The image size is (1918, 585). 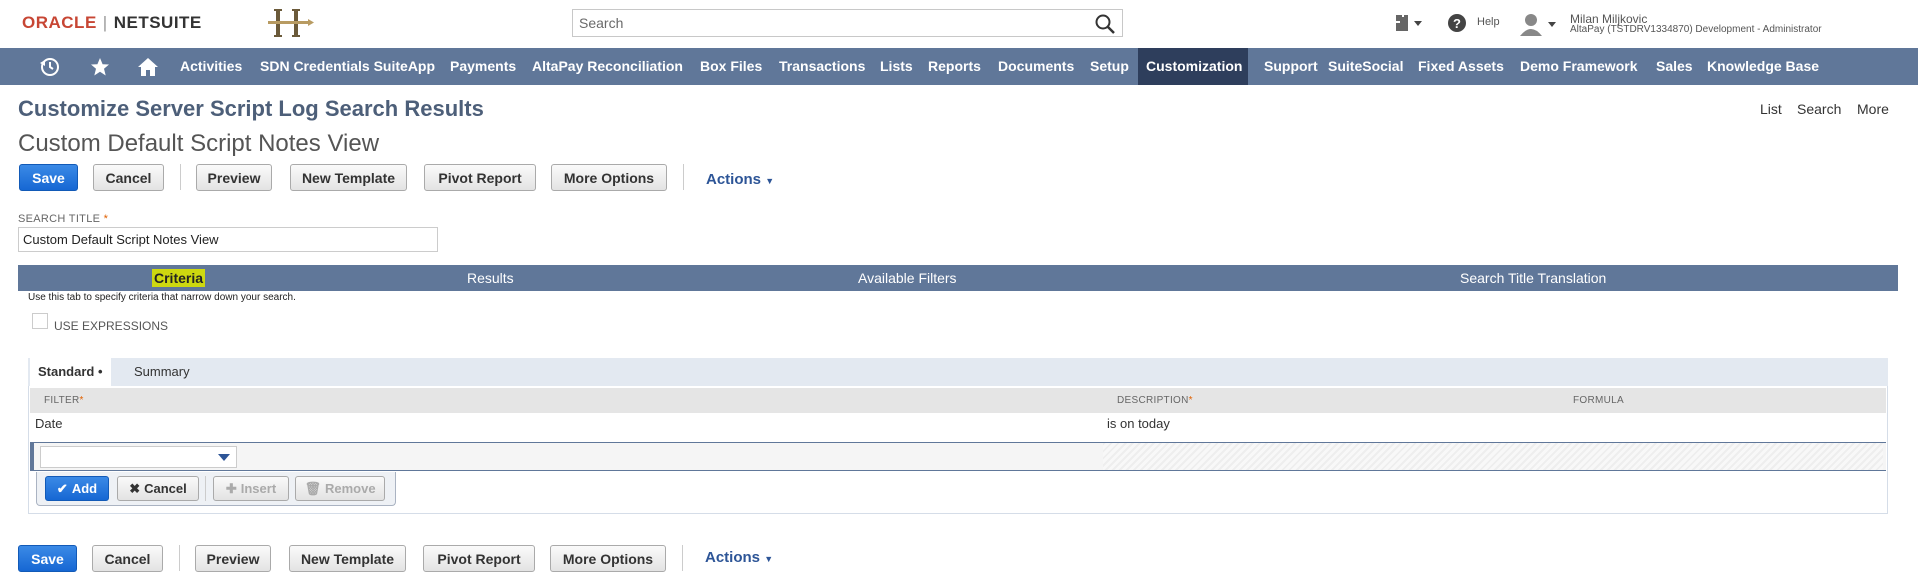 I want to click on nav-item-knowledge-base: Knowledge Base, so click(x=1763, y=66).